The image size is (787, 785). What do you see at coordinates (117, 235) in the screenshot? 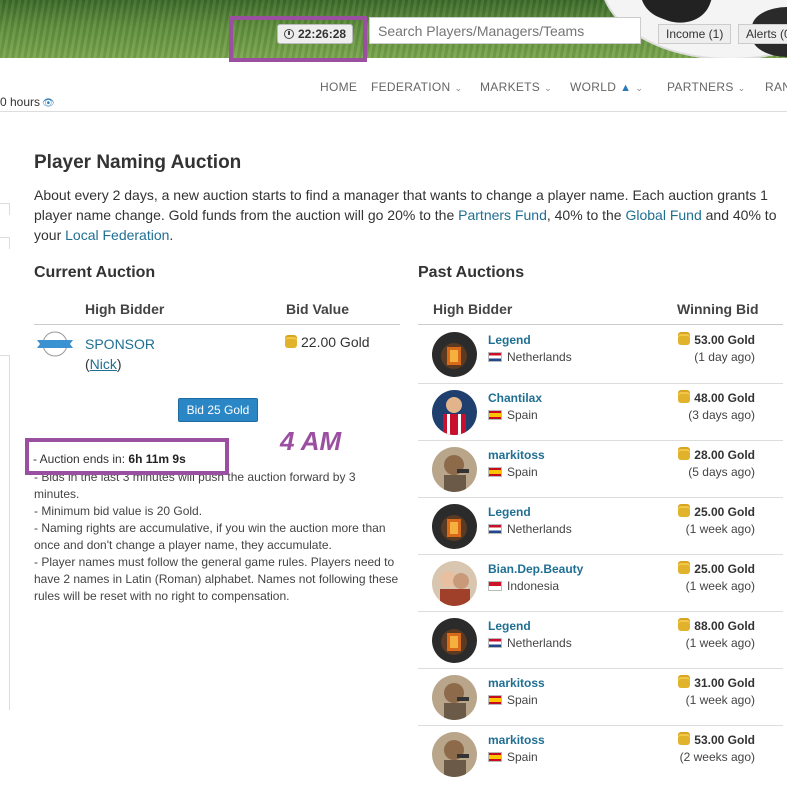
I see `local-federation-link: Local Federation` at bounding box center [117, 235].